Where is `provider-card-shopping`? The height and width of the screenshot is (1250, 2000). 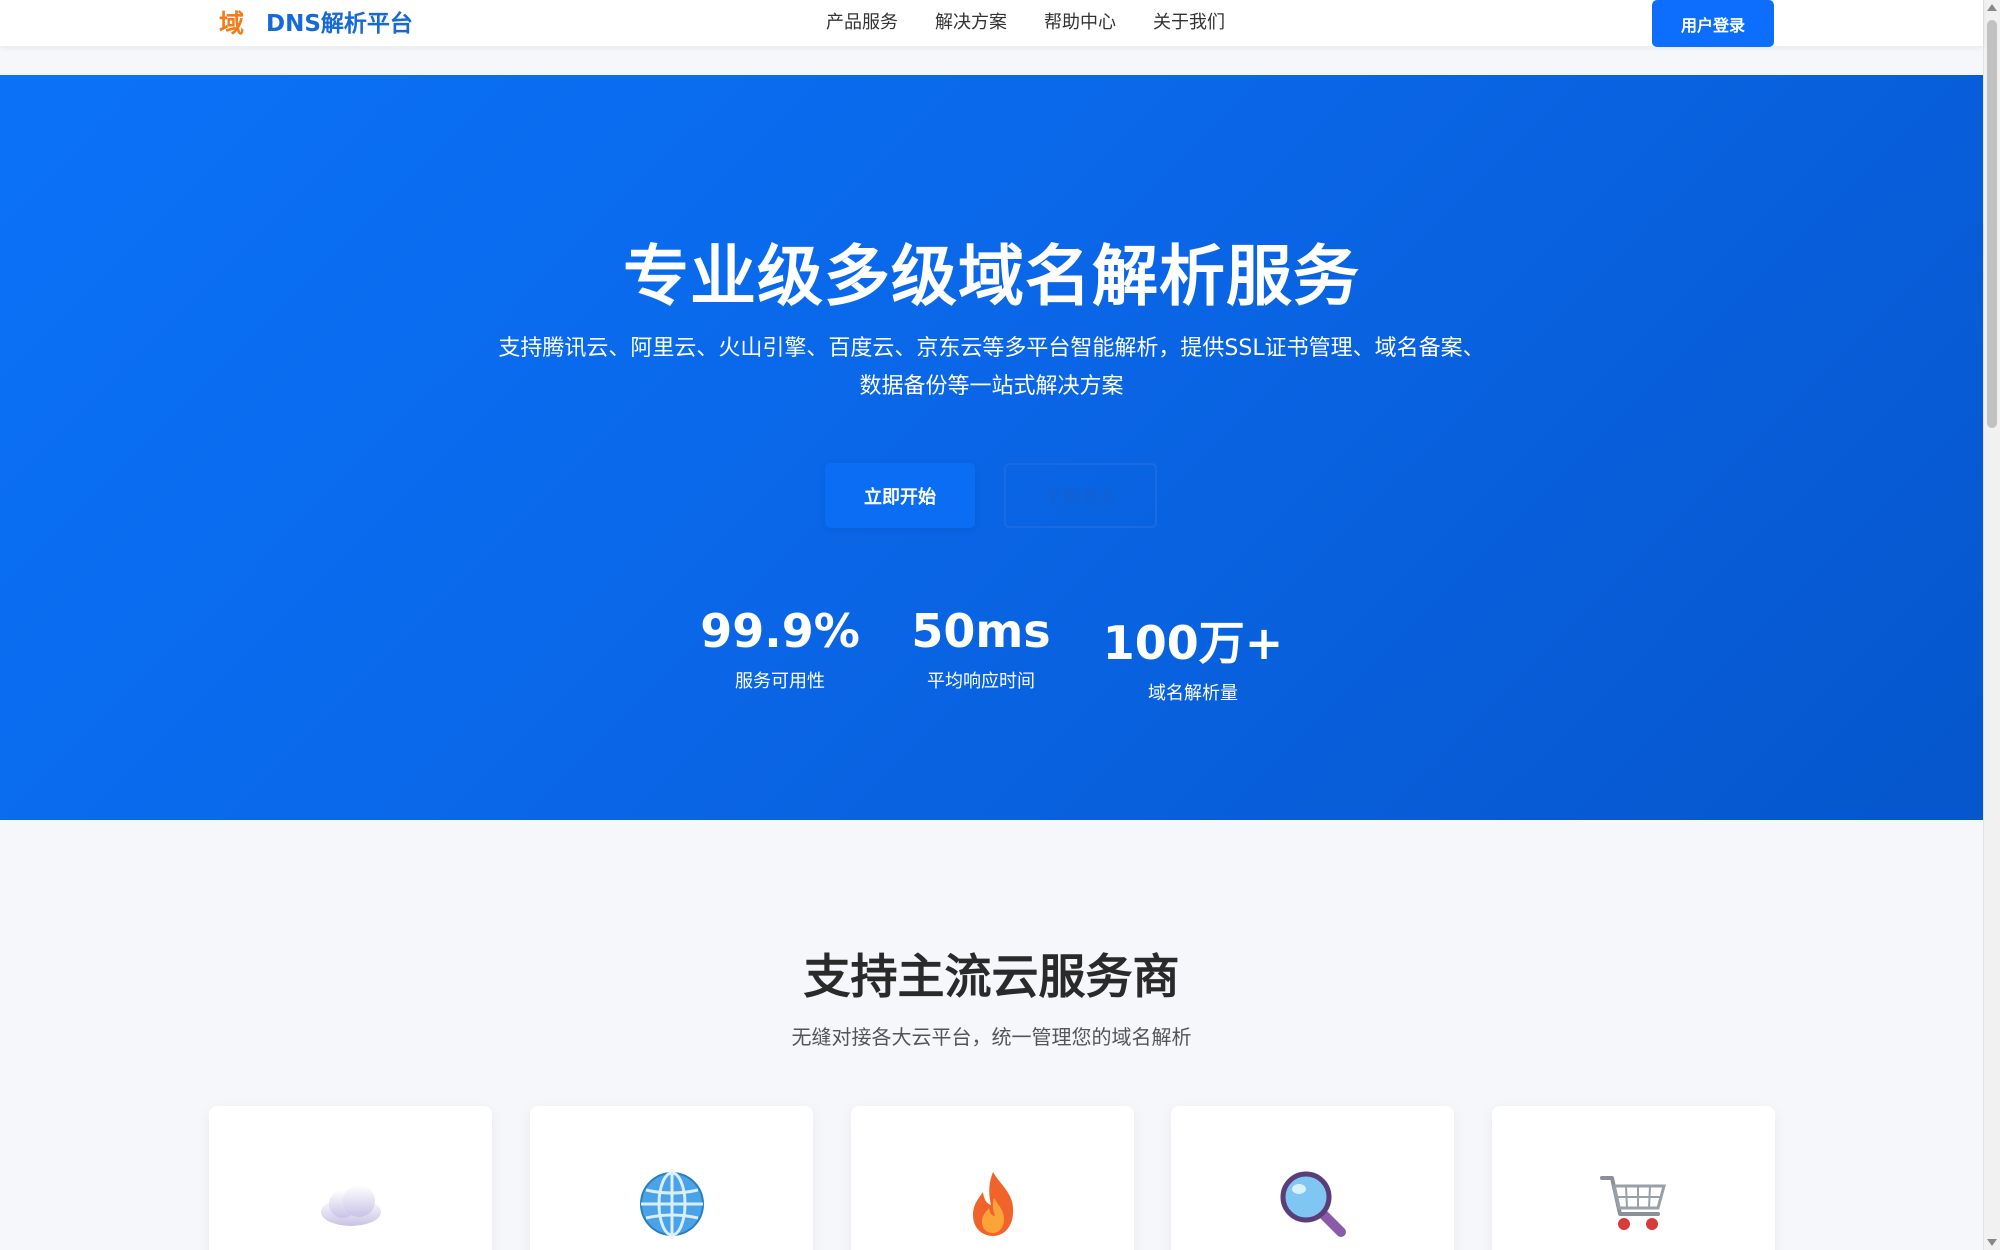 provider-card-shopping is located at coordinates (1633, 1178).